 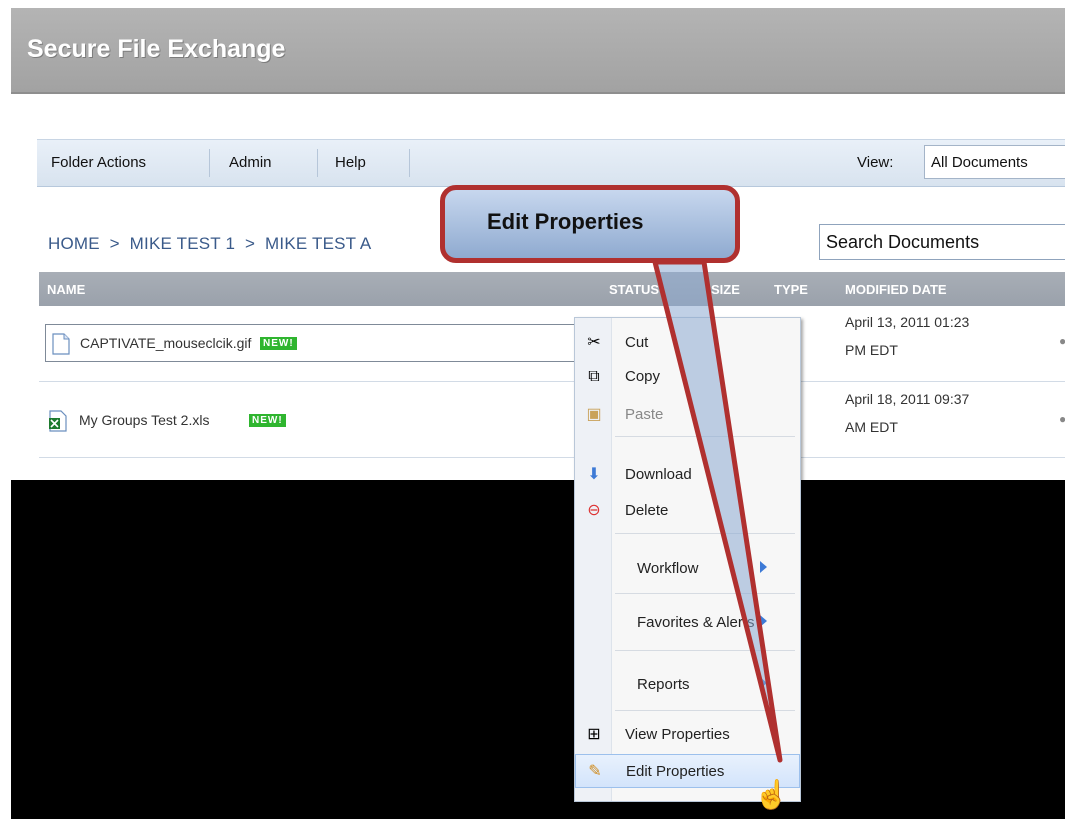 I want to click on menu-item-download: ⬇ Download, so click(x=687, y=475).